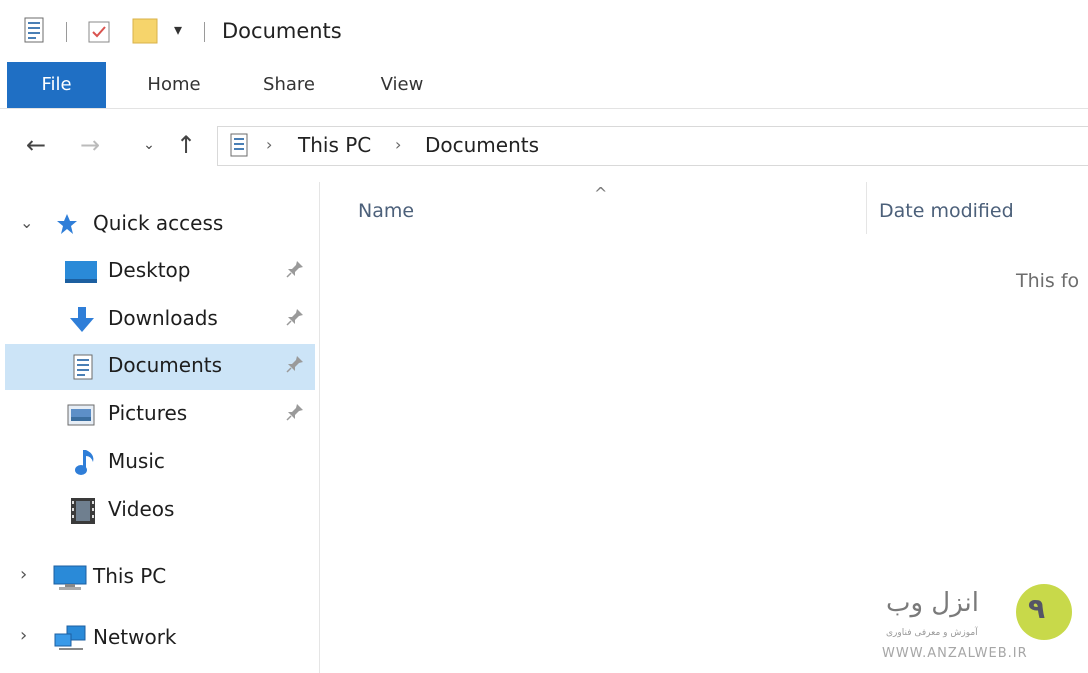 This screenshot has width=1088, height=673. I want to click on sidebar-item-label: Desktop, so click(149, 270).